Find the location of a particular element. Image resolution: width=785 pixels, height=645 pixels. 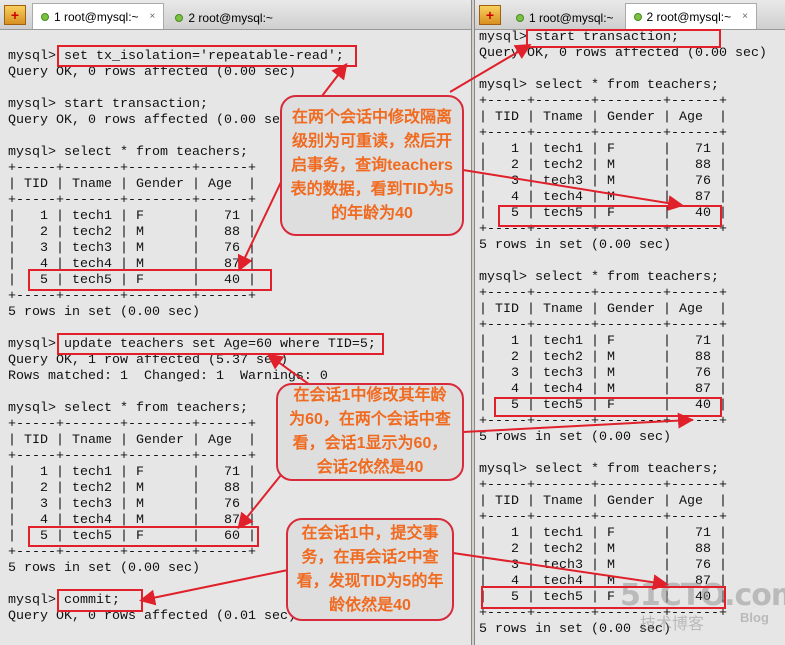

annotation-callout-2: 在会话1中修改其年龄为60，在两个会话中查看，会话1显示为60，会话2依然是40 is located at coordinates (370, 432).